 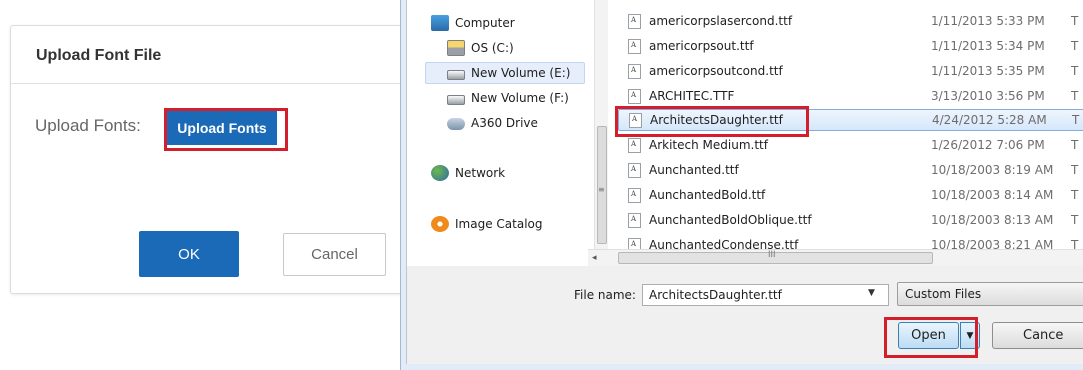 What do you see at coordinates (480, 173) in the screenshot?
I see `nav-item-label: Network` at bounding box center [480, 173].